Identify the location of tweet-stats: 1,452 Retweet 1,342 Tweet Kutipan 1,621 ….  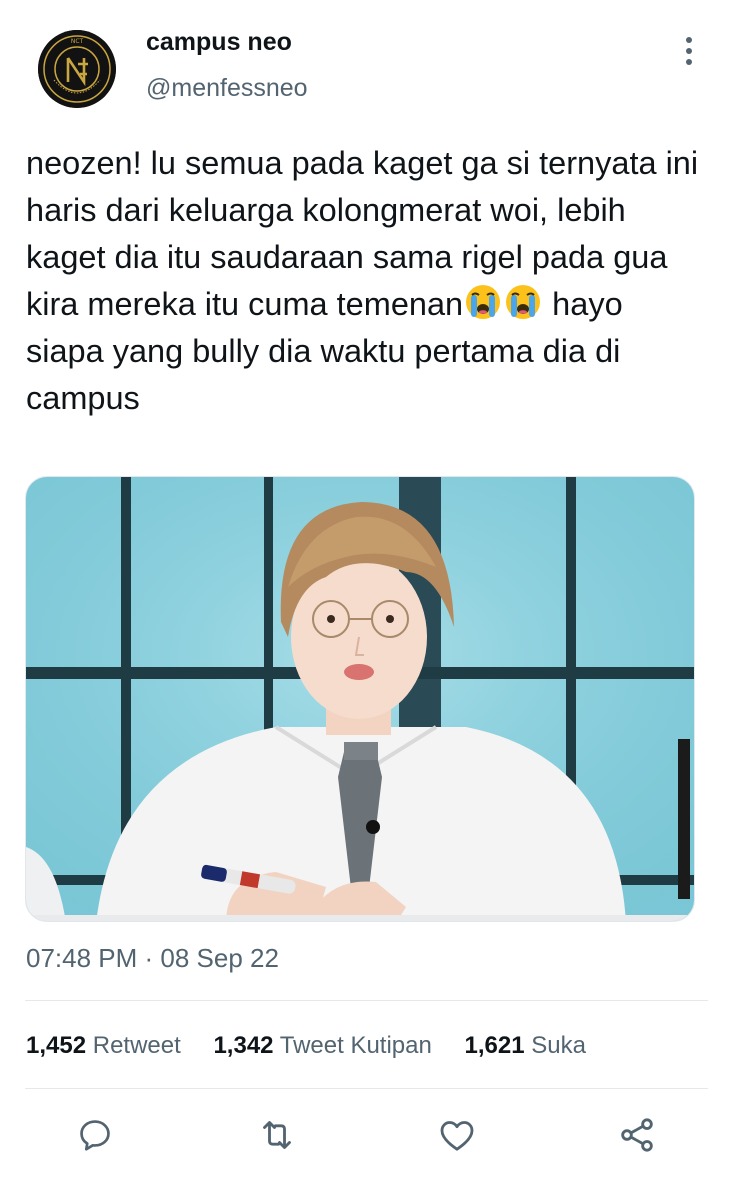
(319, 1046).